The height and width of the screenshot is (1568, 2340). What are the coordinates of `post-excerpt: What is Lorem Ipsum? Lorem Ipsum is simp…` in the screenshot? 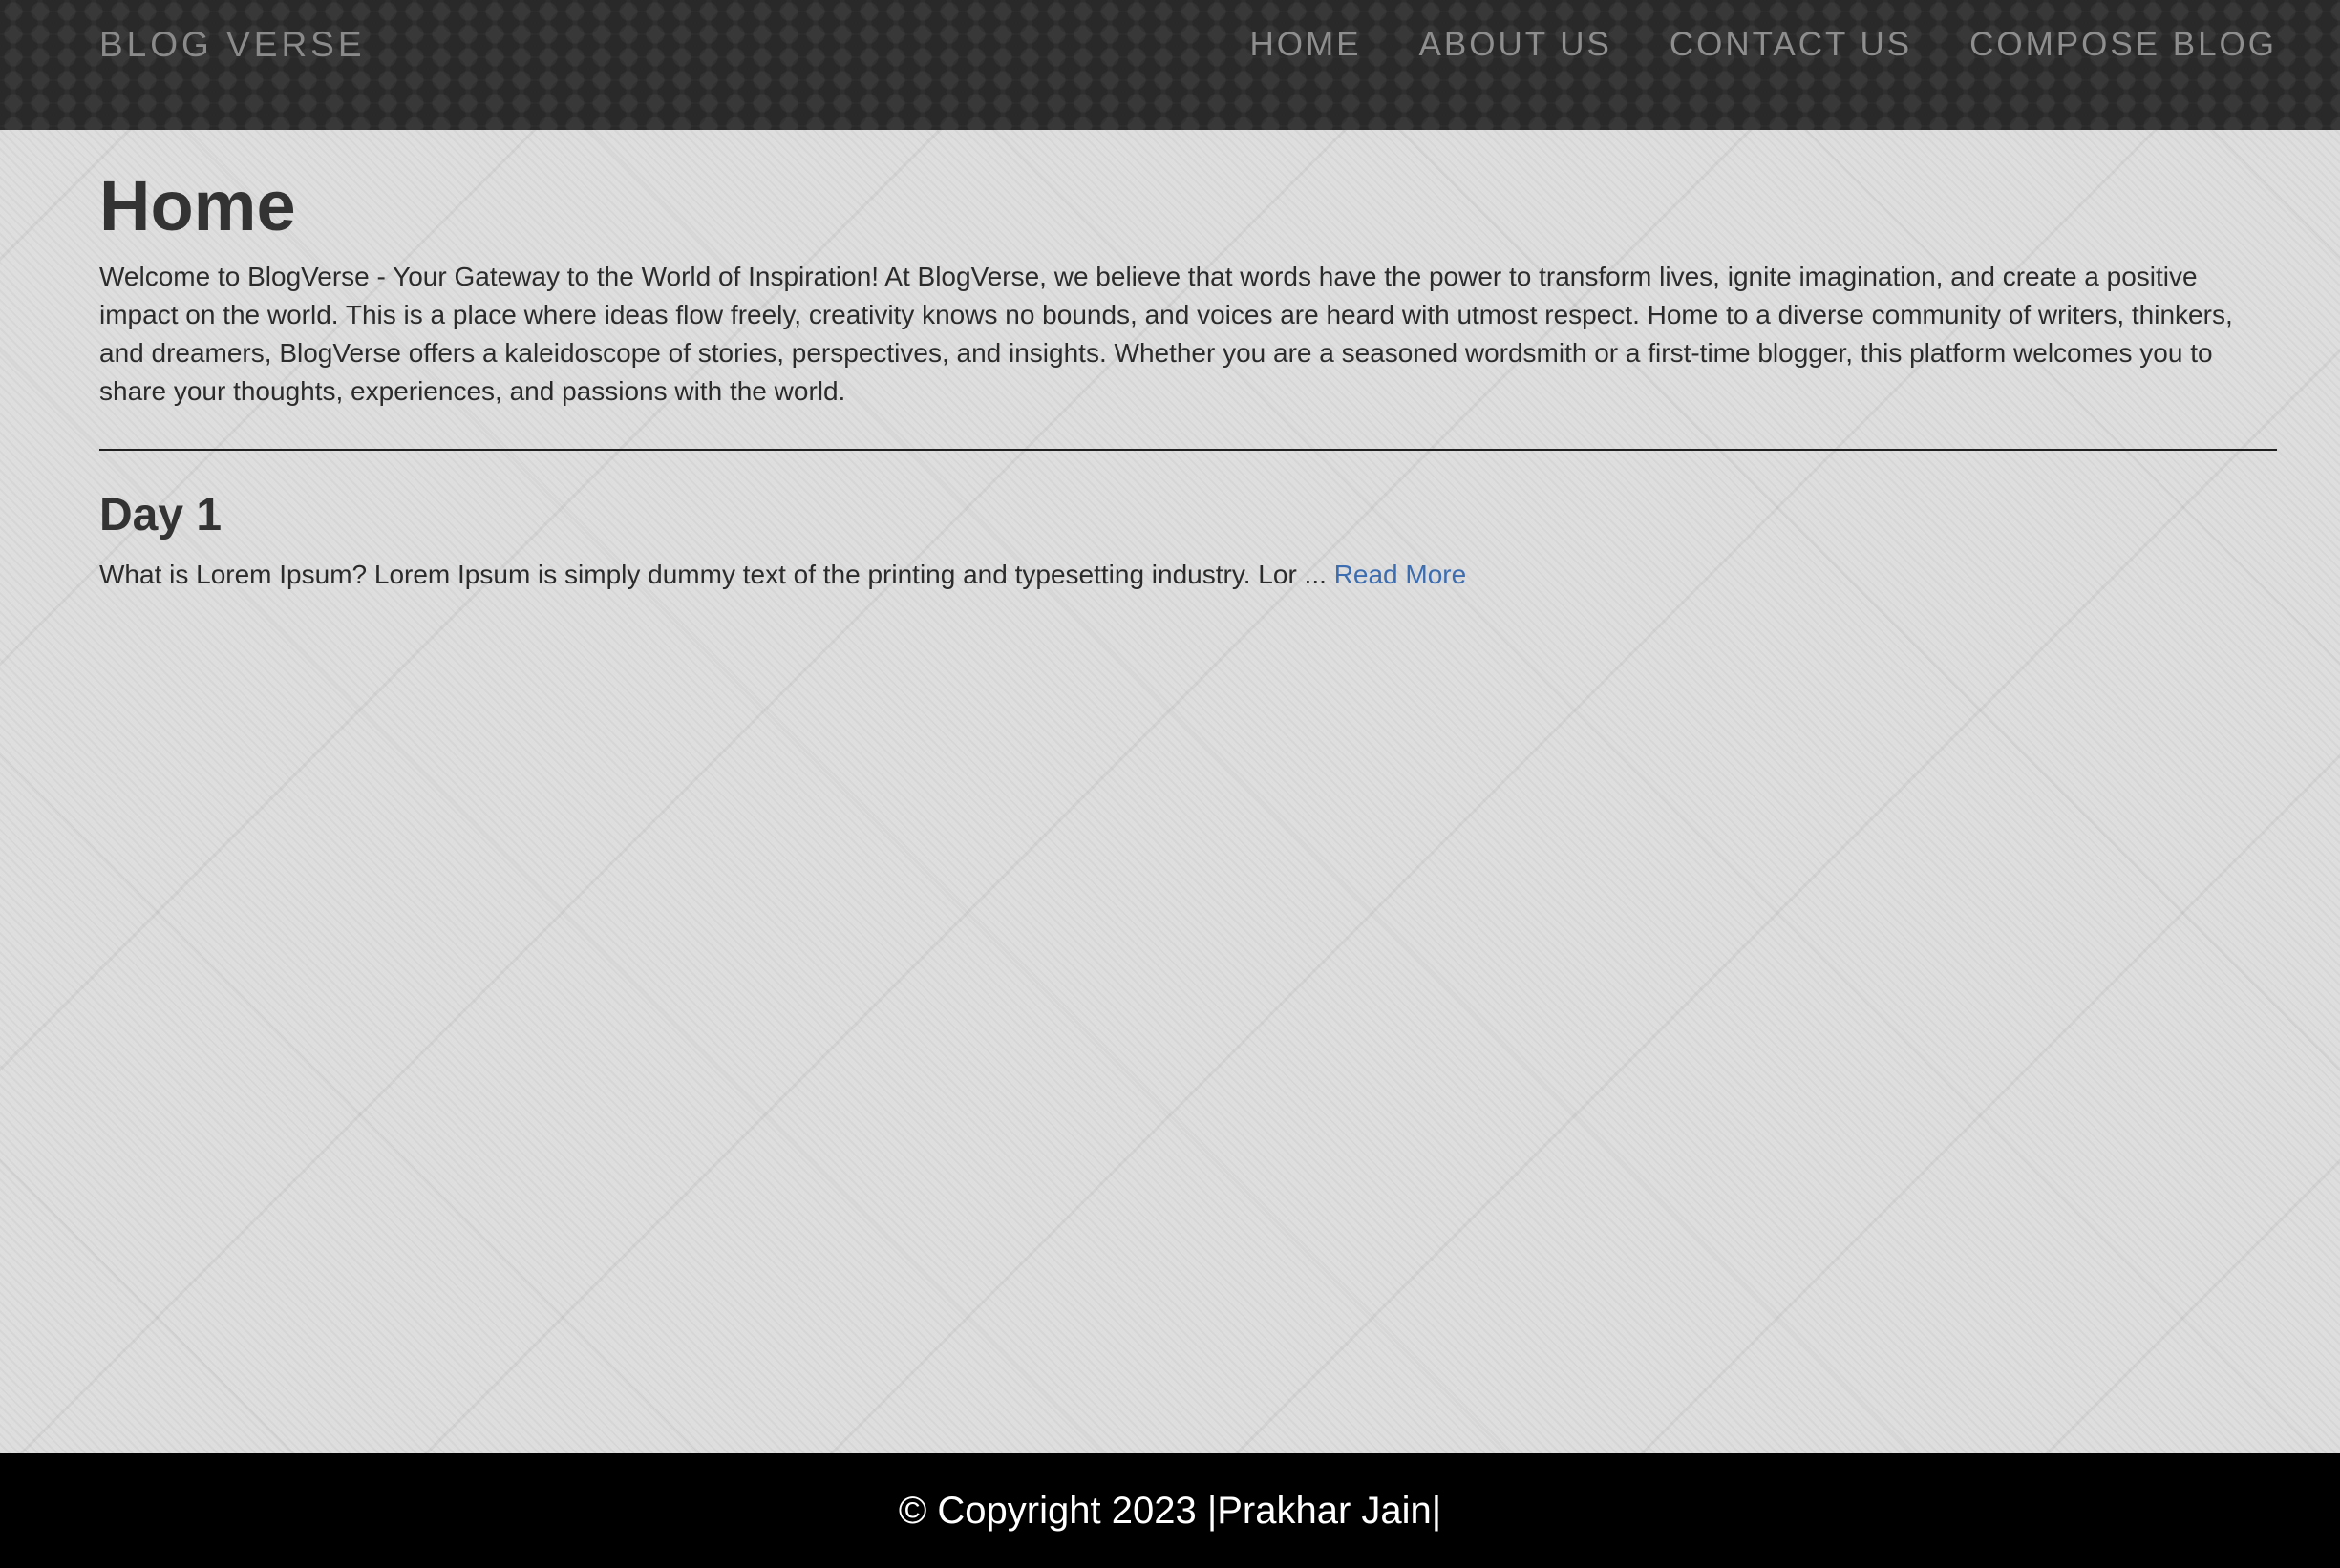 It's located at (1188, 575).